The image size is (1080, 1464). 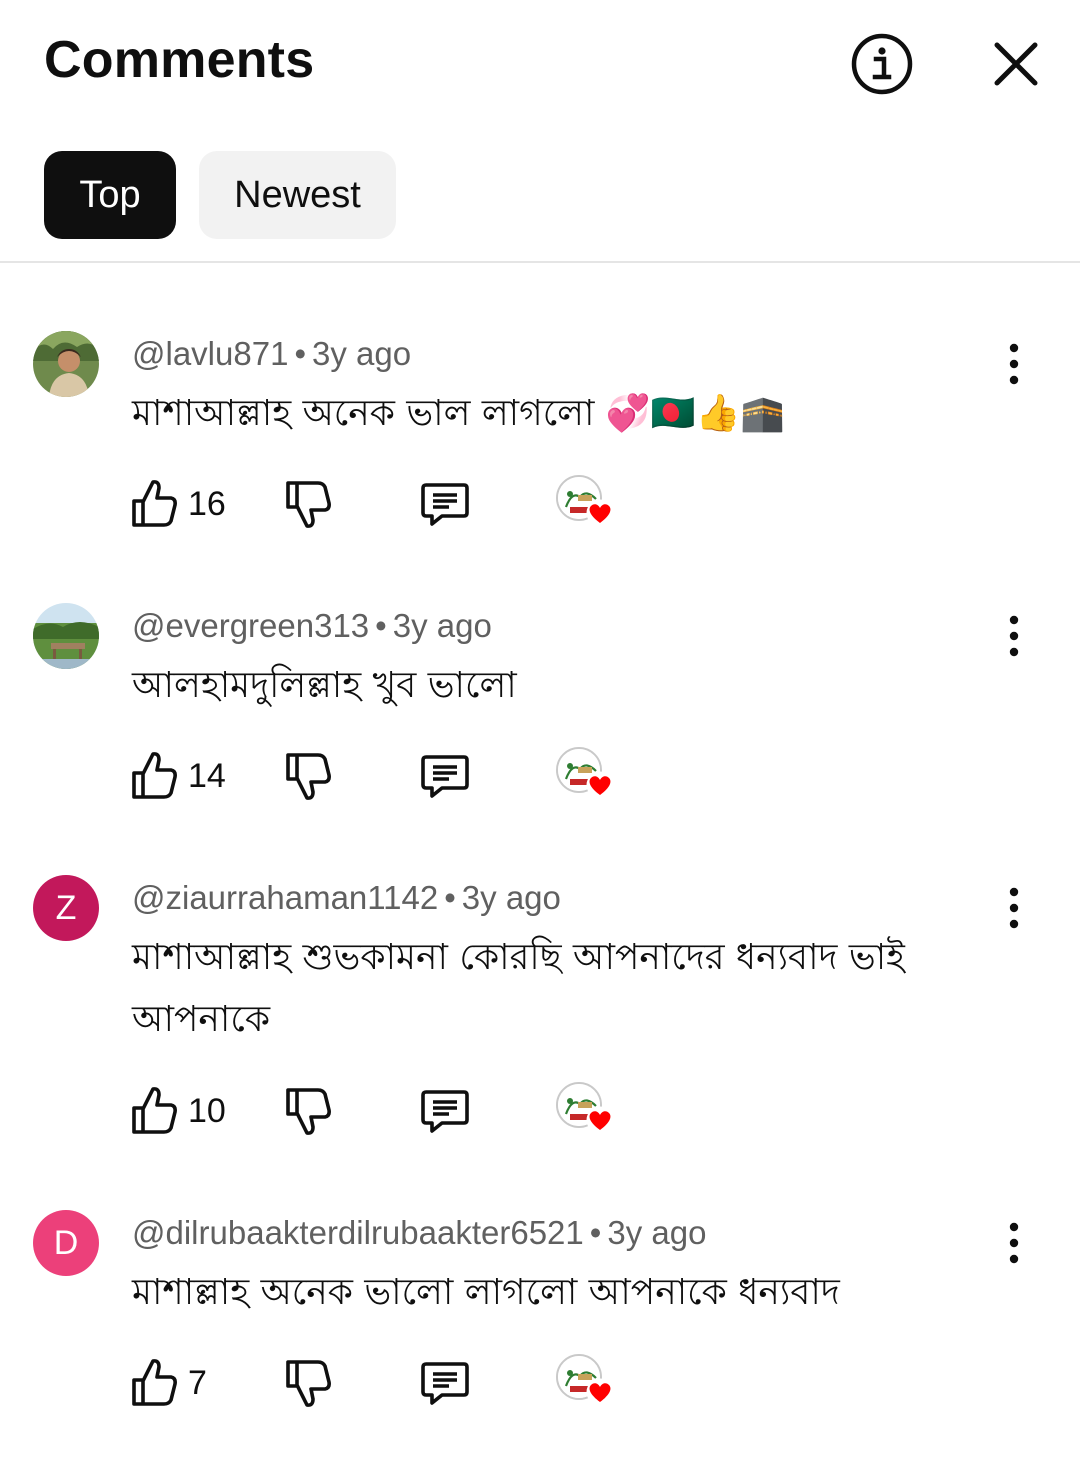 What do you see at coordinates (324, 685) in the screenshot?
I see `comment-text: আলহামদুলিল্লাহ খুব ভালো` at bounding box center [324, 685].